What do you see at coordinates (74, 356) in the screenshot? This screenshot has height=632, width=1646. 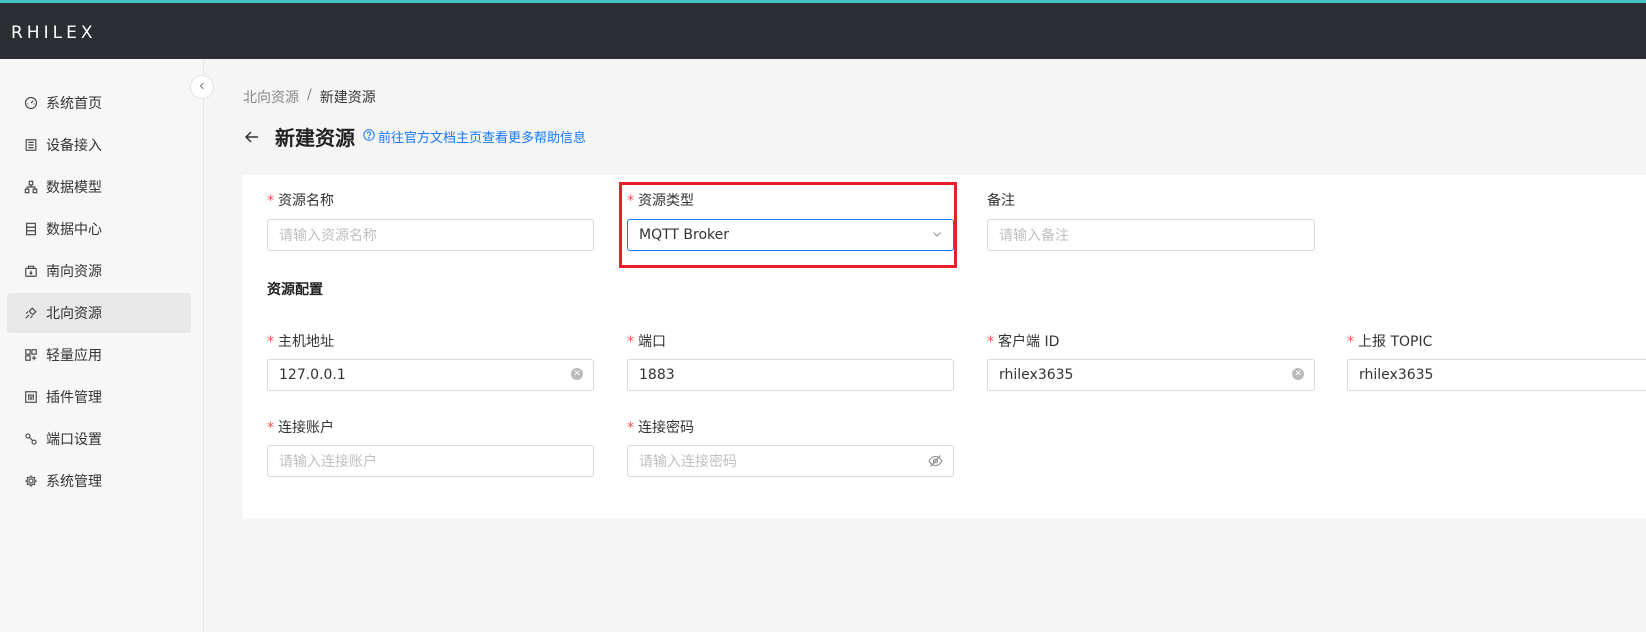 I see `sidebar-item-label: 轻量应用` at bounding box center [74, 356].